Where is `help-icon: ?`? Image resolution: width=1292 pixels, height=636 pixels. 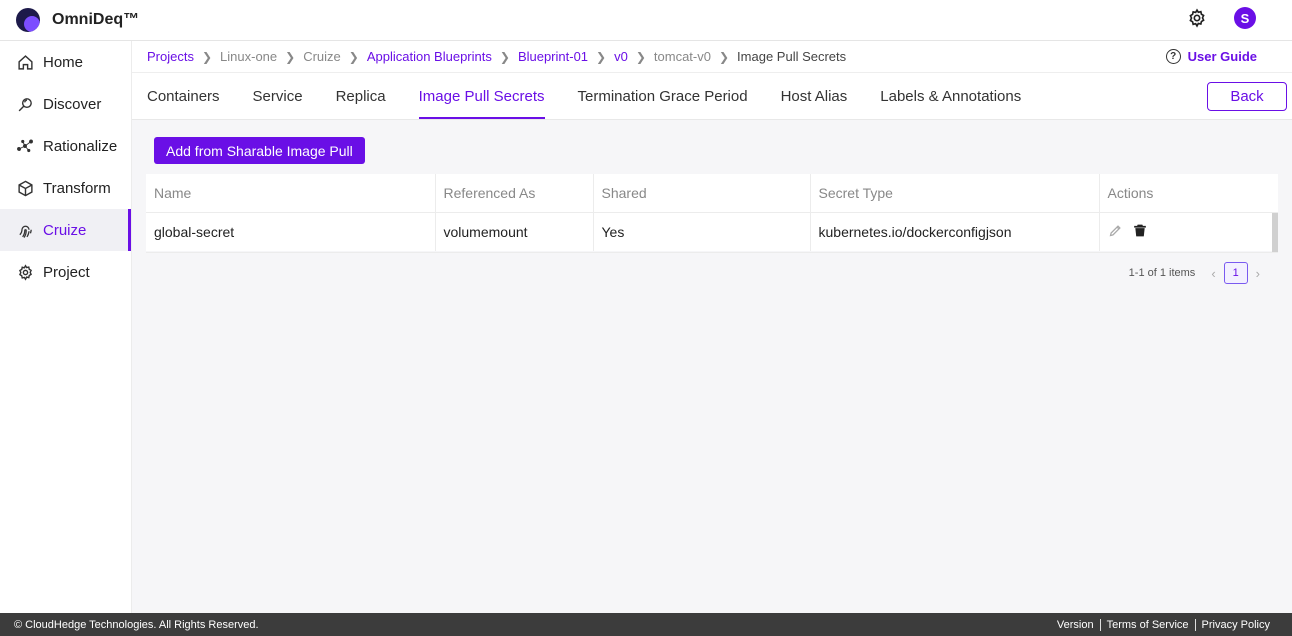 help-icon: ? is located at coordinates (1173, 56).